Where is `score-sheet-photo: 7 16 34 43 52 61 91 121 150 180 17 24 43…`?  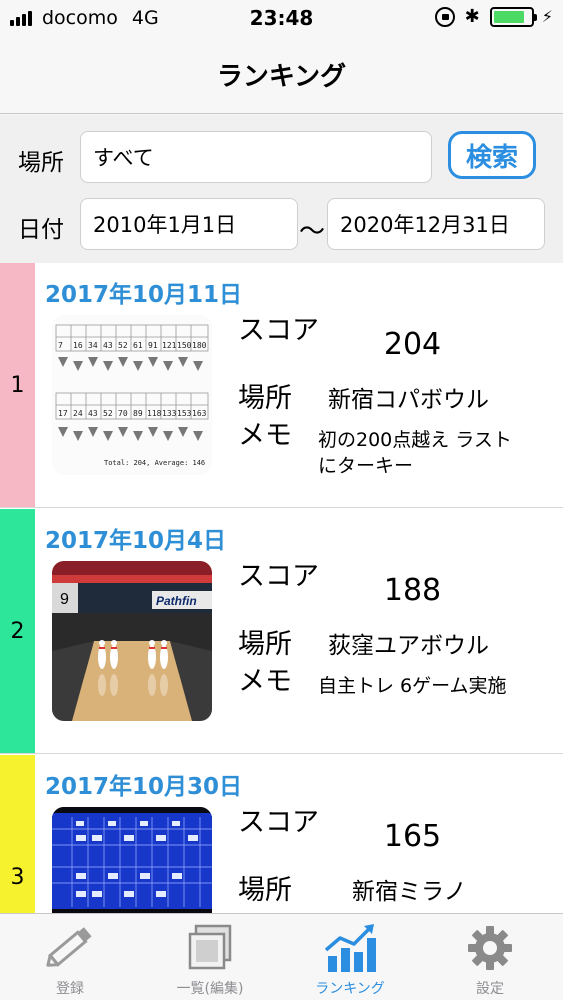 score-sheet-photo: 7 16 34 43 52 61 91 121 150 180 17 24 43… is located at coordinates (132, 395).